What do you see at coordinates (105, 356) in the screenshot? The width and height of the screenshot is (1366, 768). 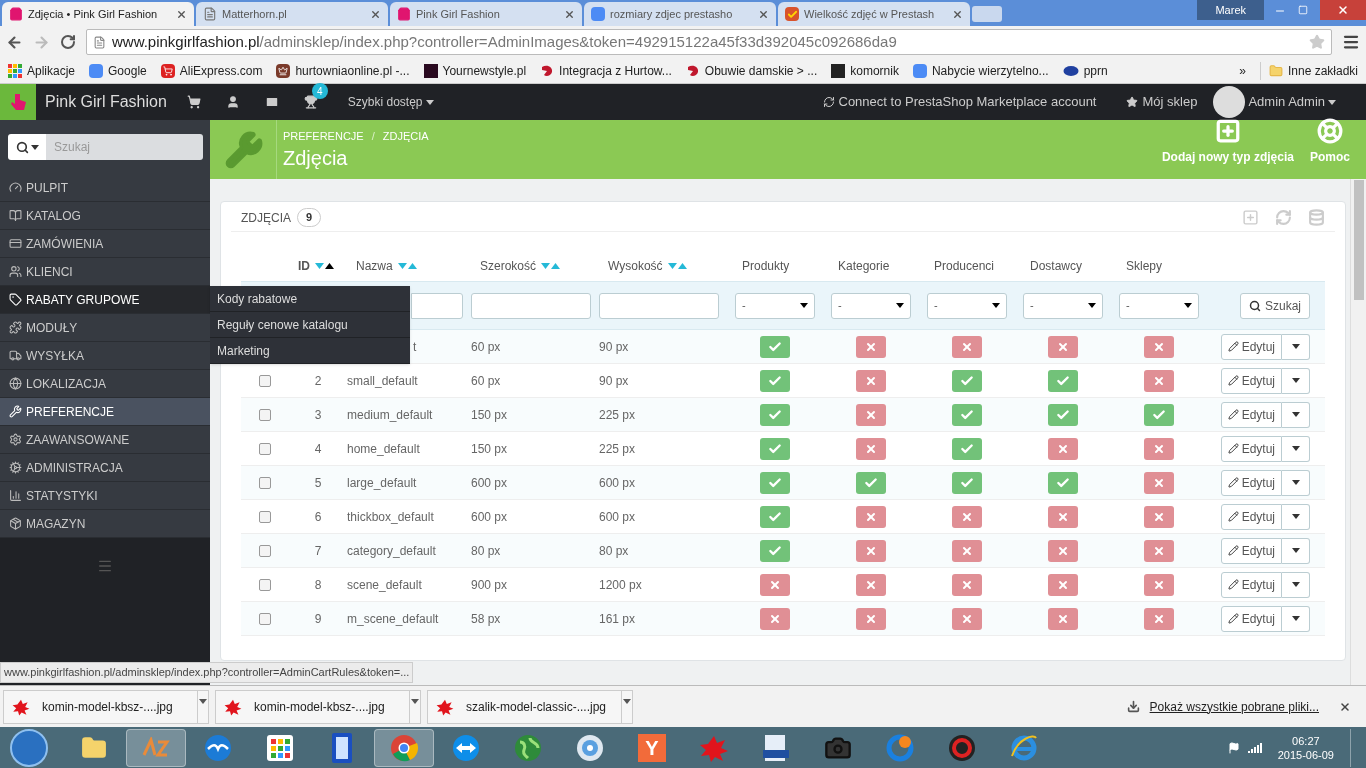 I see `sidebar-item: WYSYŁKA` at bounding box center [105, 356].